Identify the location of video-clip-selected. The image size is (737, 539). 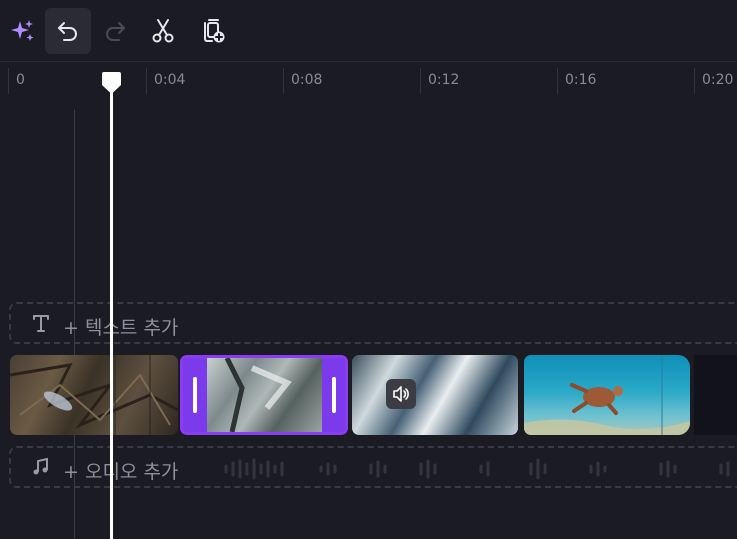
(264, 395).